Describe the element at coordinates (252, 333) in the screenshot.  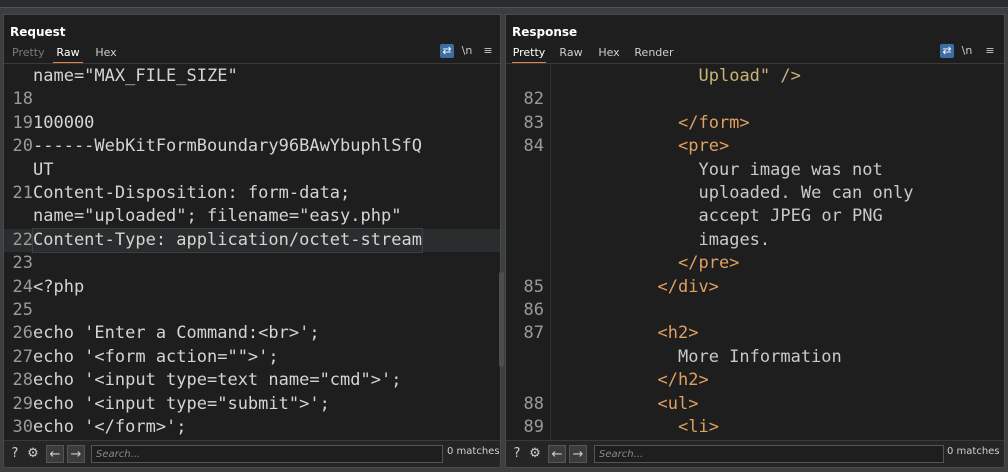
I see `code-line: 26 echo 'Enter a Command:<br>';` at that location.